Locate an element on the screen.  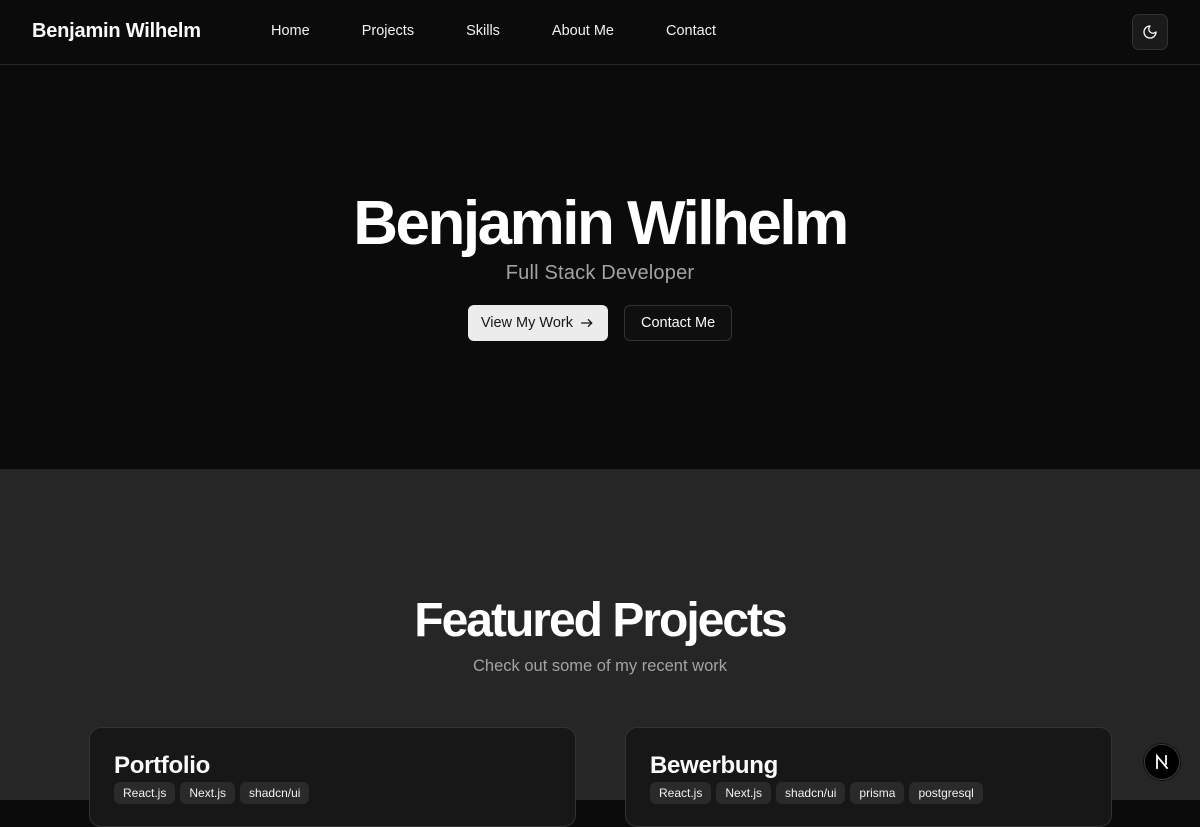
nextjs-dev-indicator is located at coordinates (1162, 762).